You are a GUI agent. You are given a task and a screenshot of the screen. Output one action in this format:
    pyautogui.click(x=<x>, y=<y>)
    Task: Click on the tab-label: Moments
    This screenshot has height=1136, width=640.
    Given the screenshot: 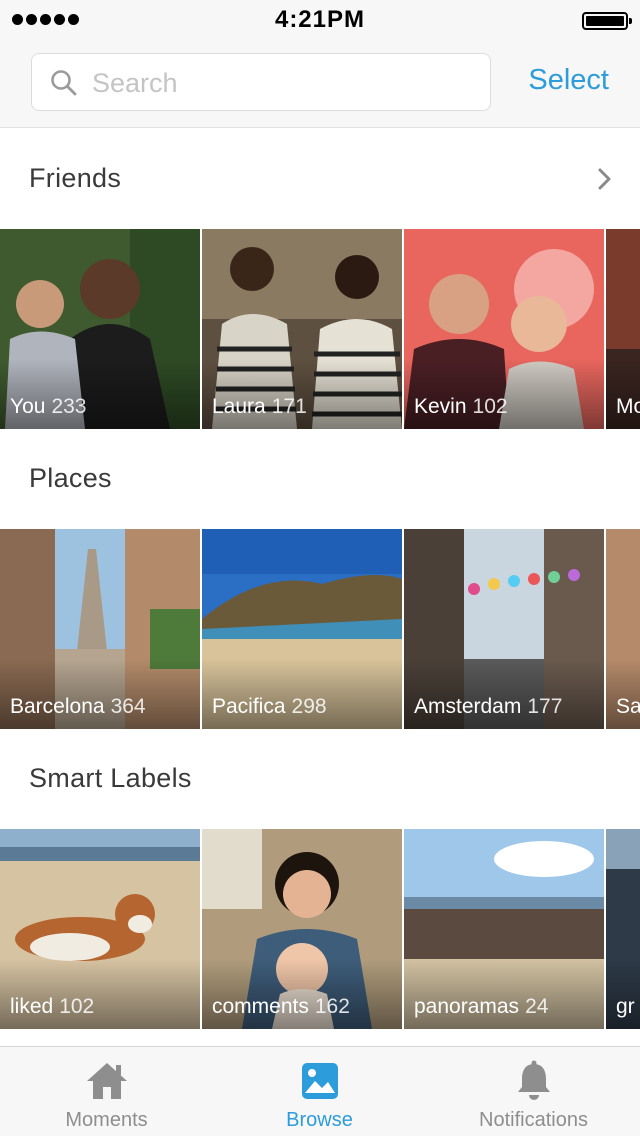 What is the action you would take?
    pyautogui.click(x=106, y=1120)
    